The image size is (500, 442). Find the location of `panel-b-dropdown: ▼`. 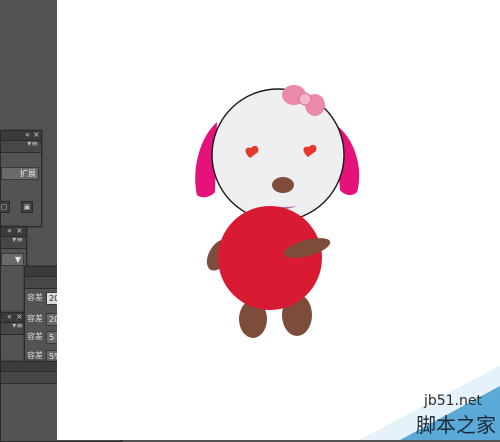

panel-b-dropdown: ▼ is located at coordinates (12, 259).